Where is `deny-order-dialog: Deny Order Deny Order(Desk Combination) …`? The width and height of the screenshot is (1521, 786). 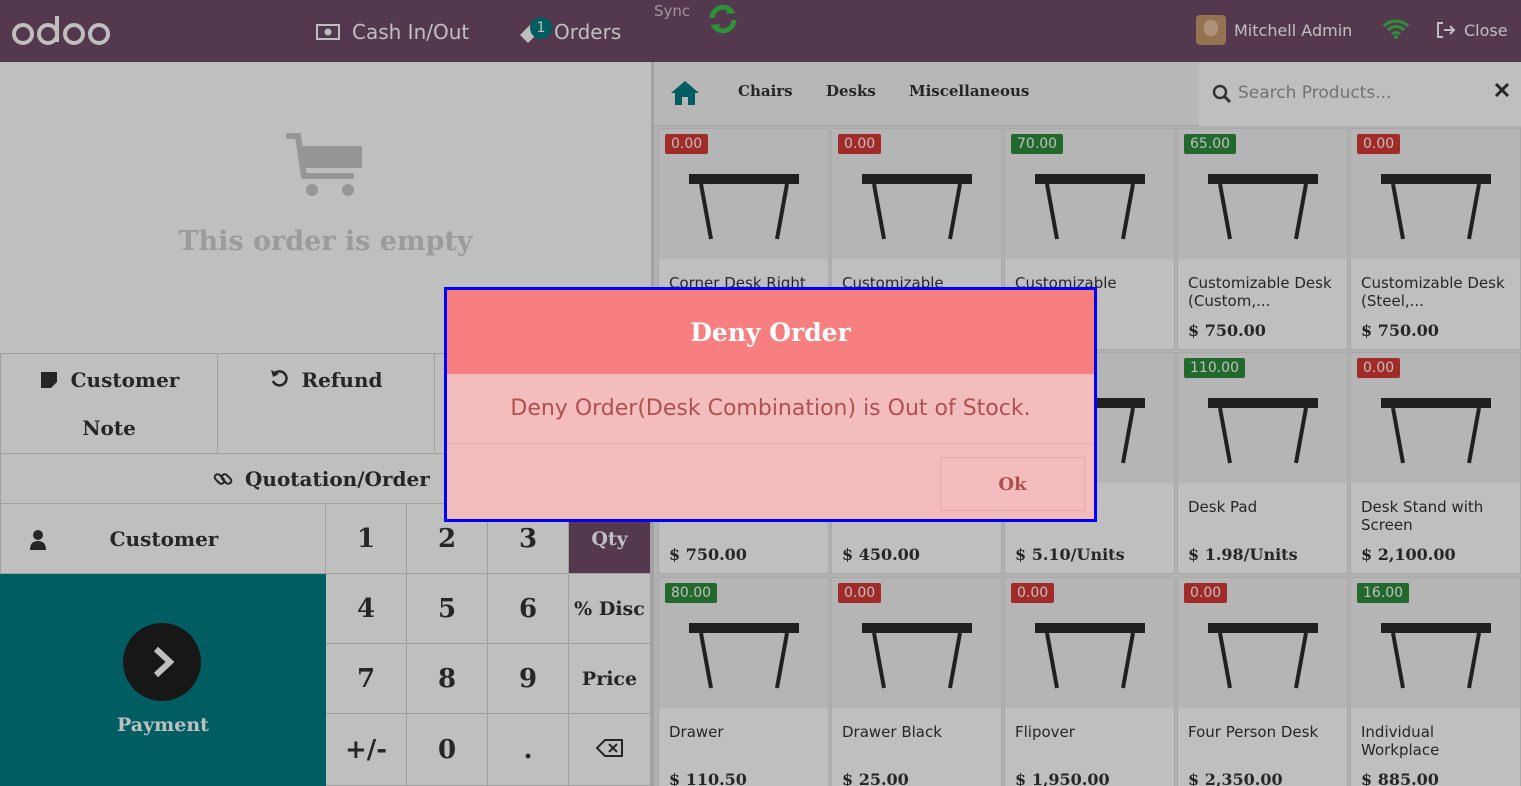 deny-order-dialog: Deny Order Deny Order(Desk Combination) … is located at coordinates (770, 404).